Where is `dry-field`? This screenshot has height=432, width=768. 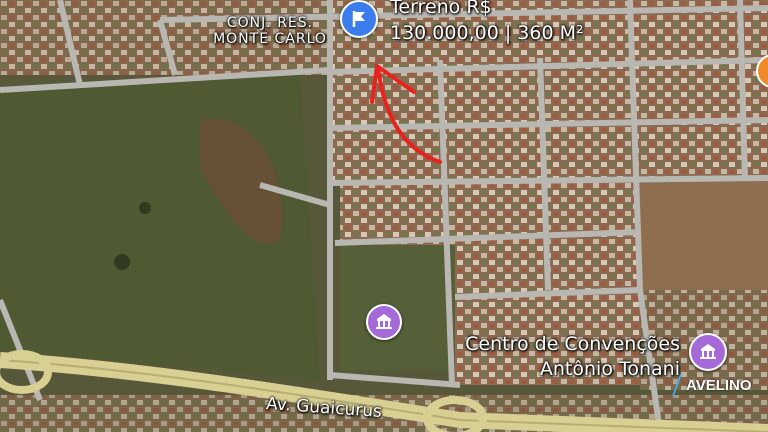
dry-field is located at coordinates (704, 235).